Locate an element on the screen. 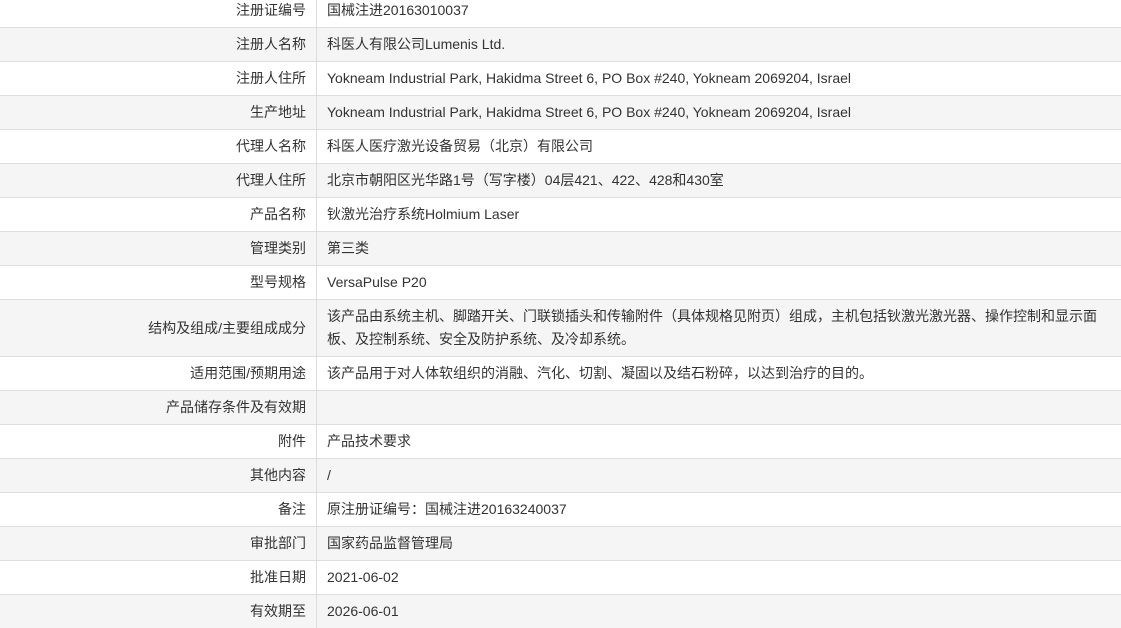 Image resolution: width=1121 pixels, height=628 pixels. agent-name-value: 科医人医疗激光设备贸易（北京）有限公司 is located at coordinates (460, 146).